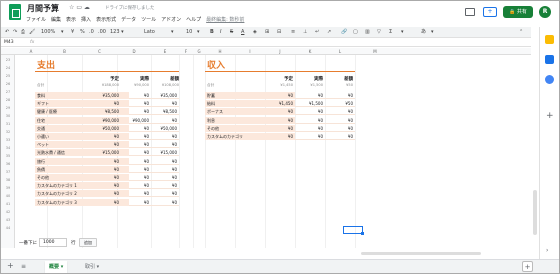  Describe the element at coordinates (470, 12) in the screenshot. I see `comment-history-icon` at that location.